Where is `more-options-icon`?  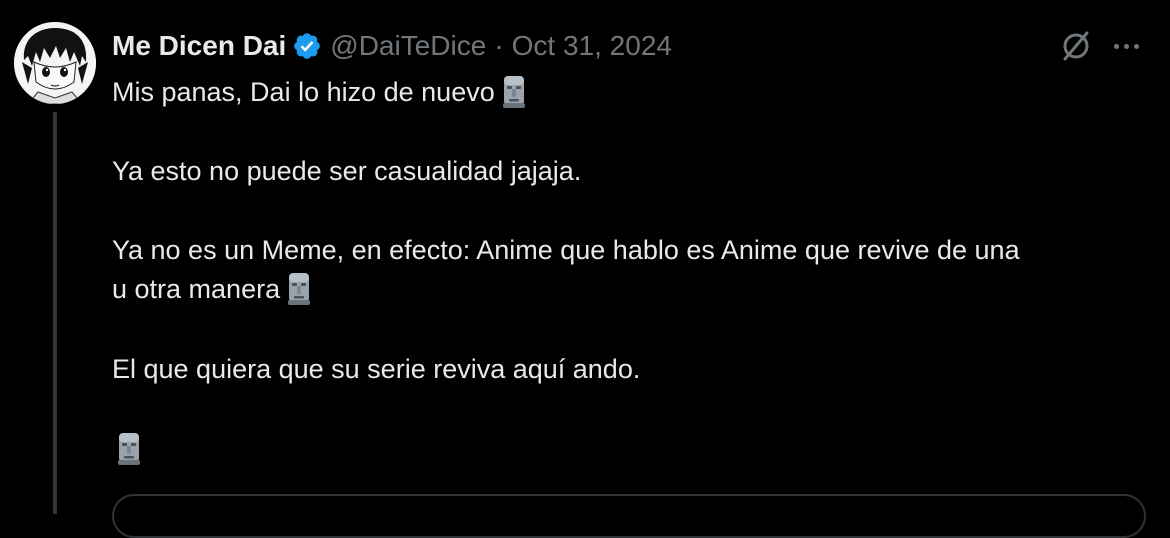 more-options-icon is located at coordinates (1126, 46).